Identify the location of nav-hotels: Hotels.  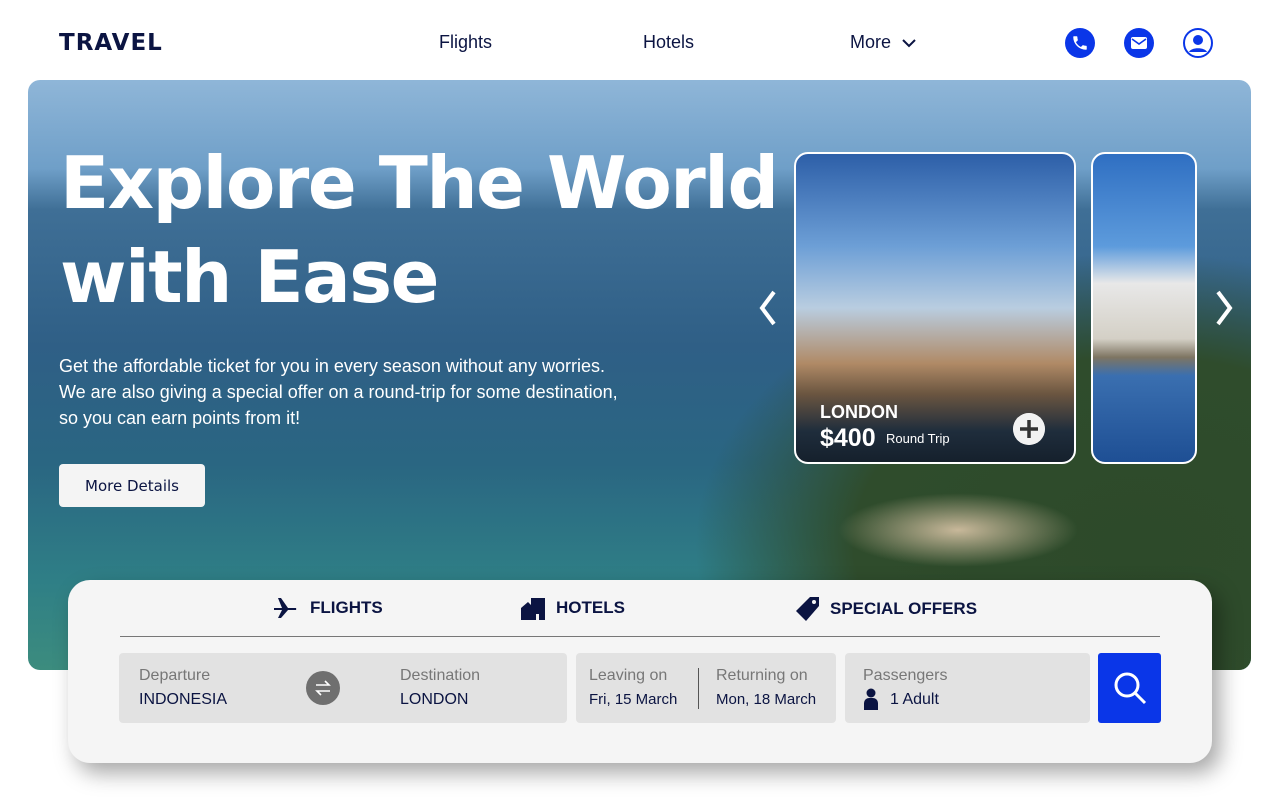
(668, 42).